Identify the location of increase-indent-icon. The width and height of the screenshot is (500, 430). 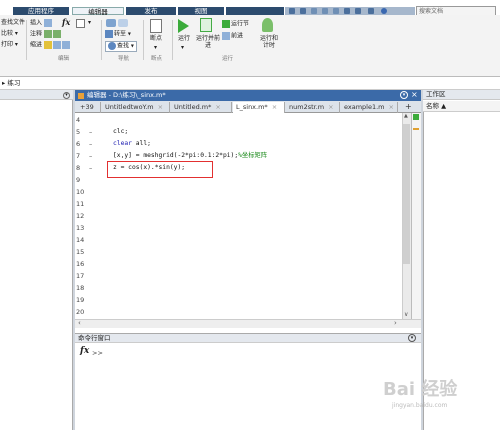
(56, 45).